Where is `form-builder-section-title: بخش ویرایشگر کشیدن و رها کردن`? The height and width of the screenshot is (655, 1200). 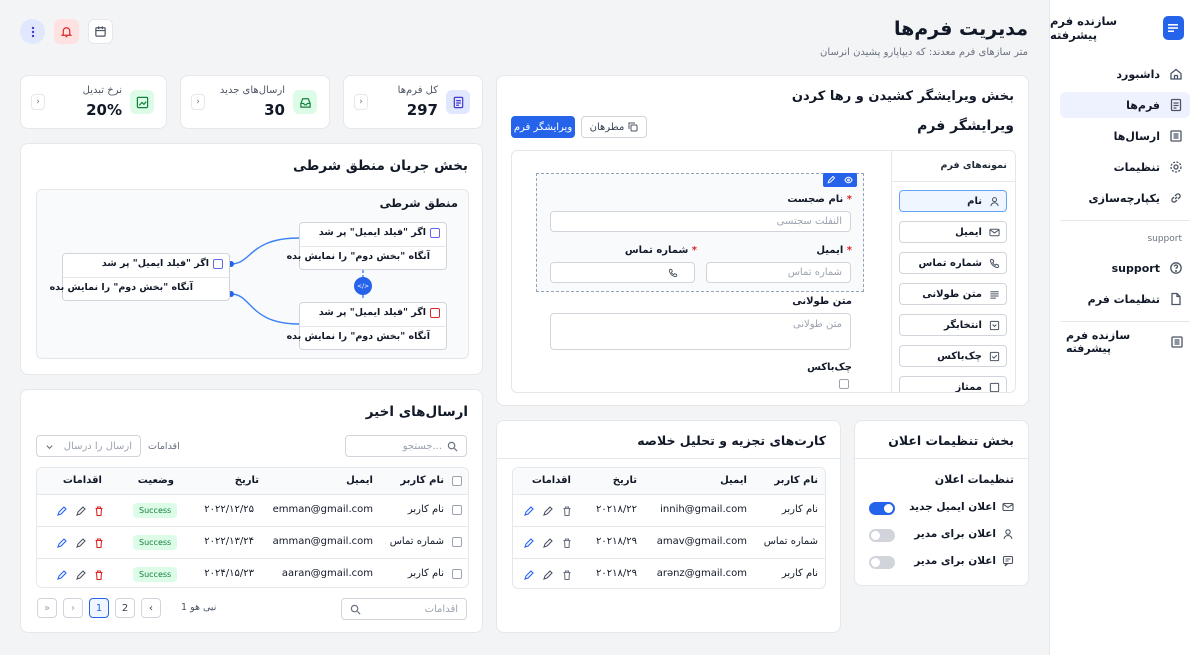
form-builder-section-title: بخش ویرایشگر کشیدن و رها کردن is located at coordinates (902, 96).